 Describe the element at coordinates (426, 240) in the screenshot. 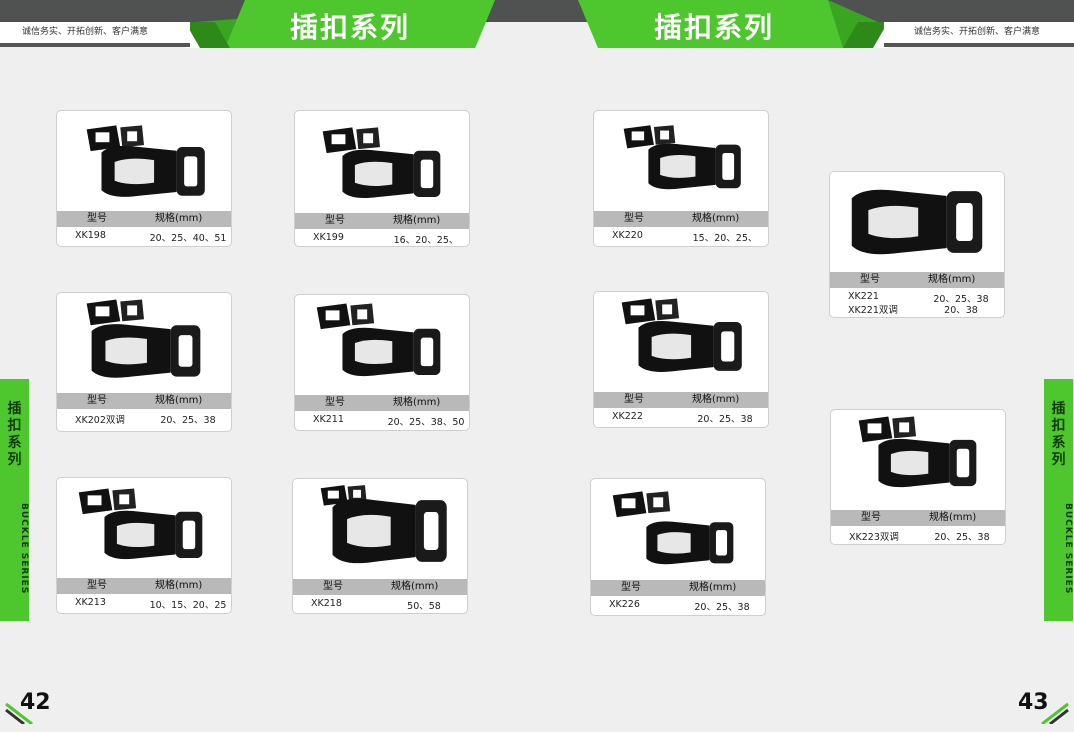

I see `spec-cell: 16、20、25、32、38、50` at that location.